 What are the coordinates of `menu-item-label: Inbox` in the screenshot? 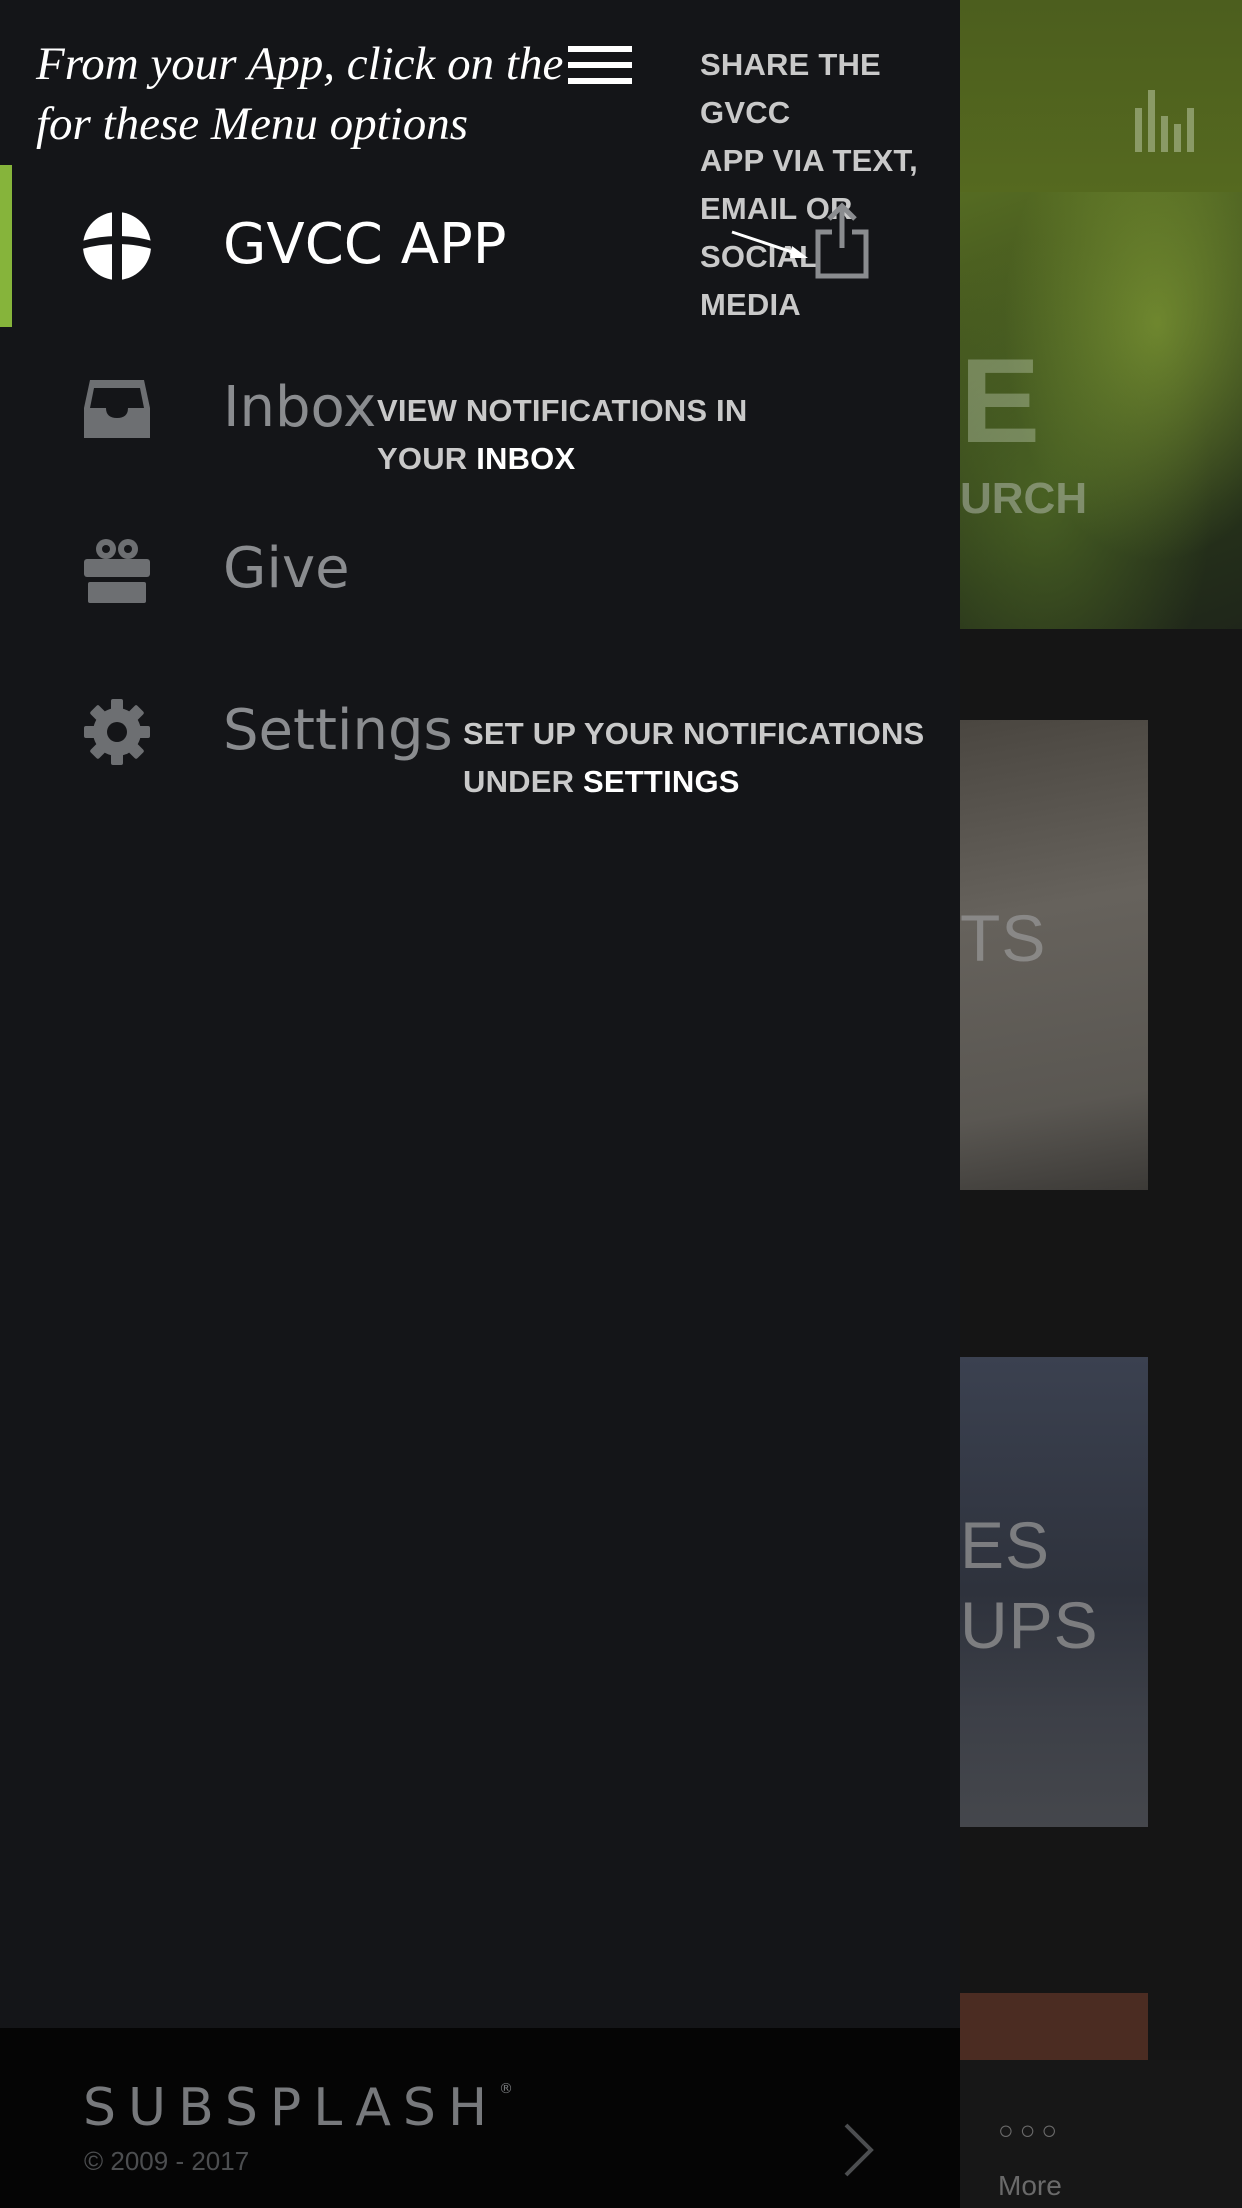 It's located at (300, 407).